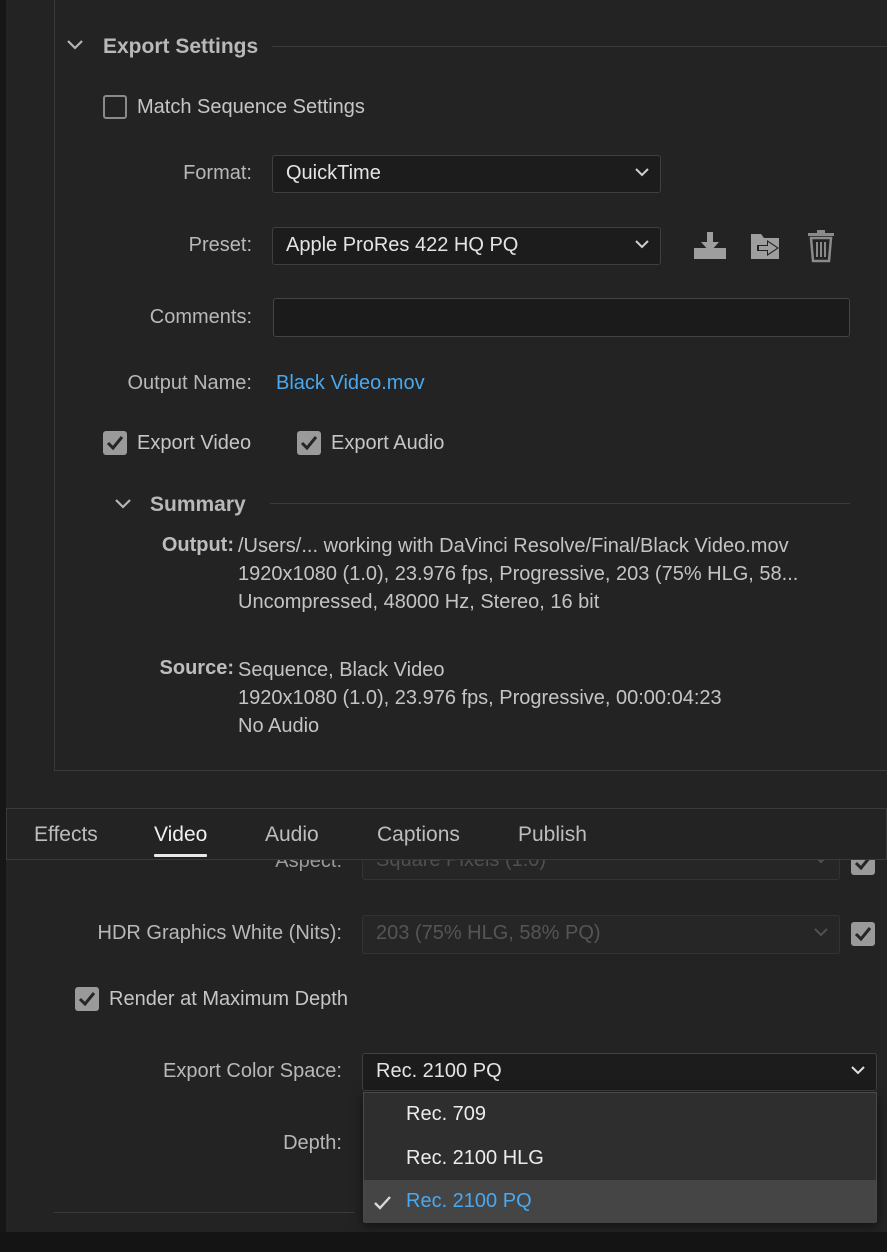  I want to click on color-space-menu: Rec. 709 Rec. 2100 HLG Rec. 2100 PQ, so click(620, 1157).